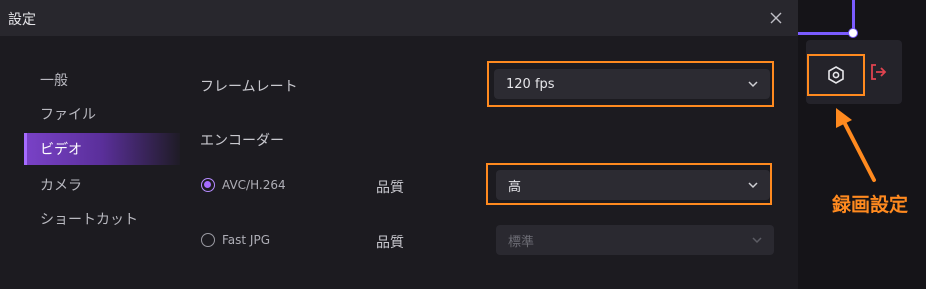 The width and height of the screenshot is (926, 289). I want to click on encoder-radio-jpg, so click(208, 240).